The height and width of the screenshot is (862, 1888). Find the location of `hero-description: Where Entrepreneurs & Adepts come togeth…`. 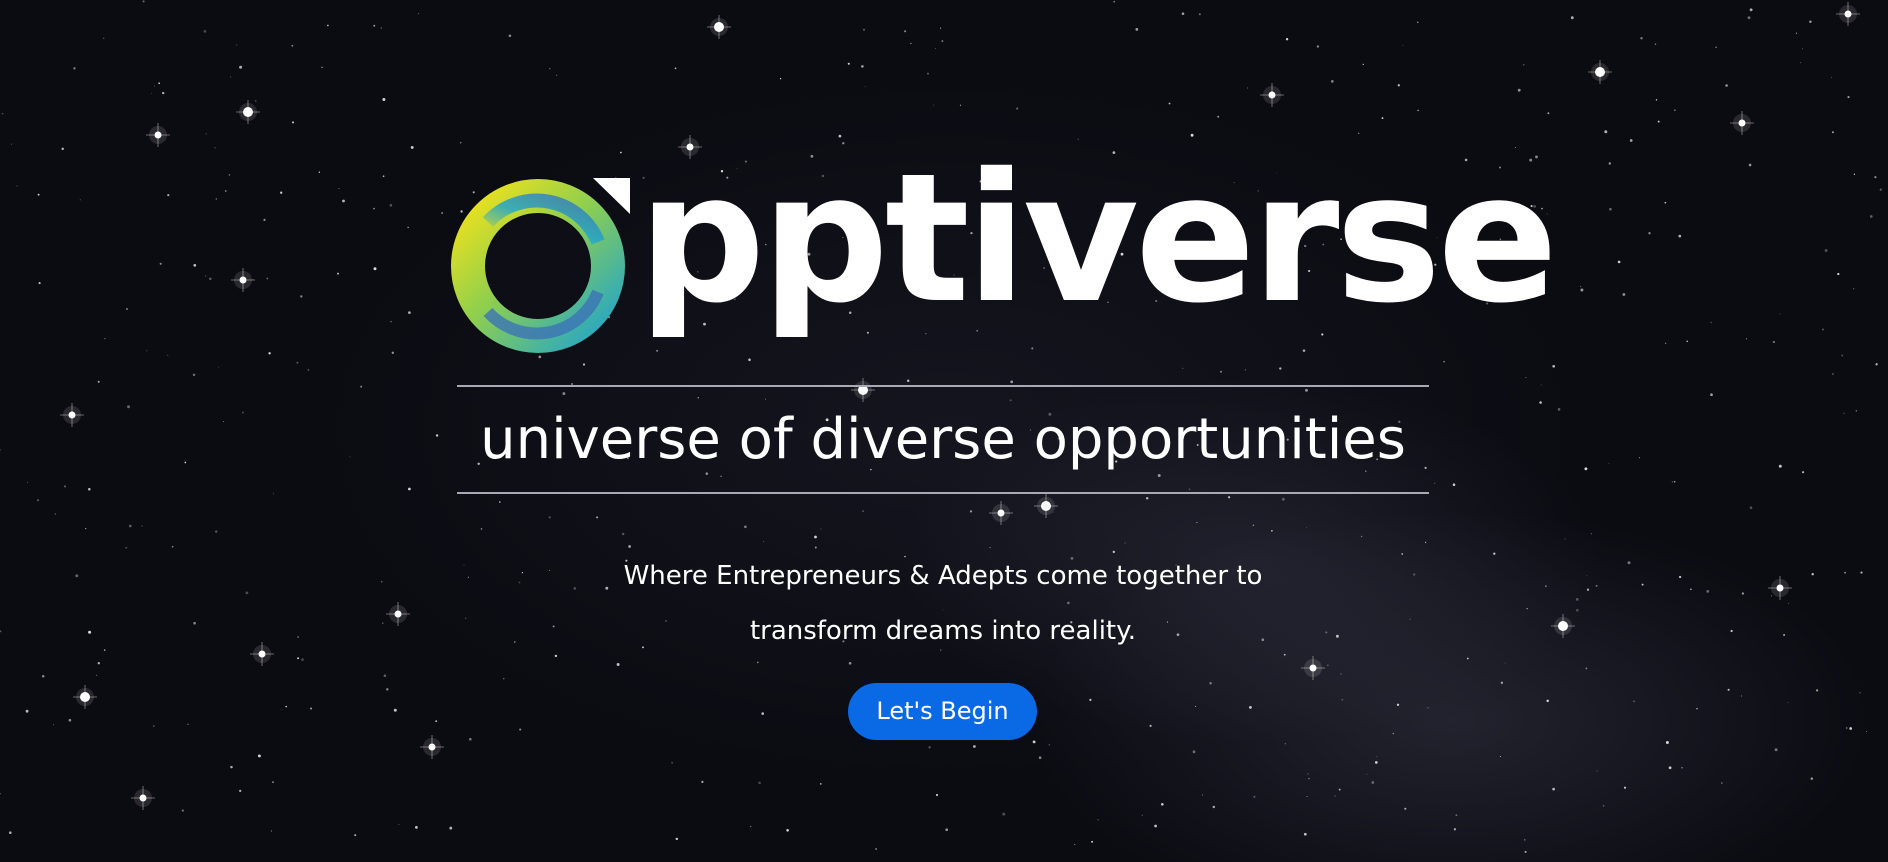

hero-description: Where Entrepreneurs & Adepts come togeth… is located at coordinates (943, 604).